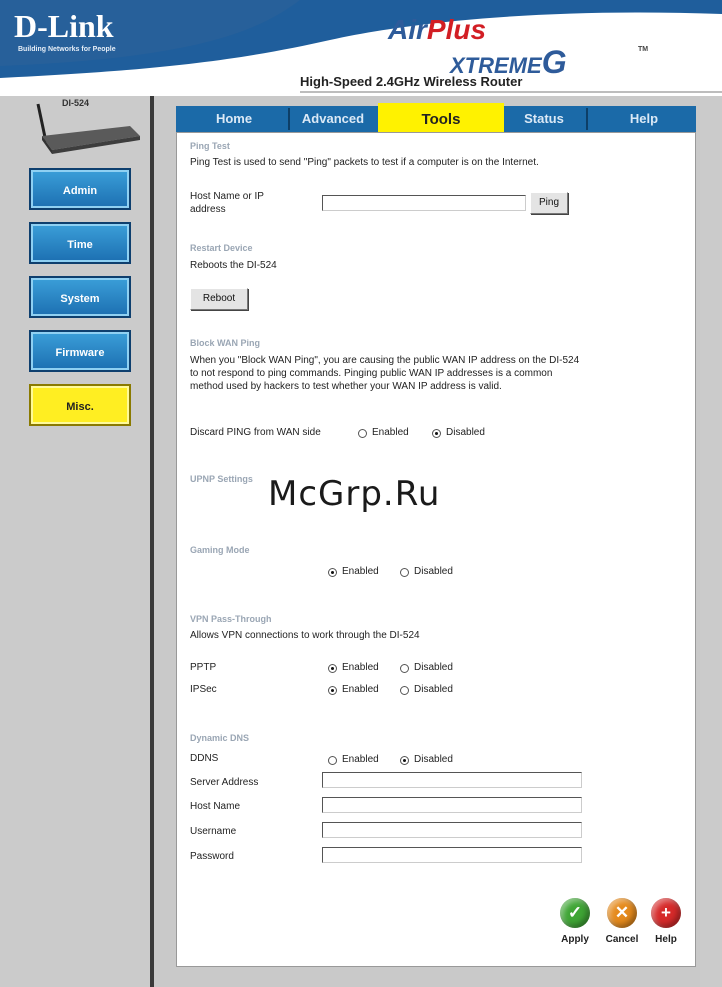 Image resolution: width=722 pixels, height=987 pixels. Describe the element at coordinates (80, 189) in the screenshot. I see `sidebar-item-admin: Admin` at that location.